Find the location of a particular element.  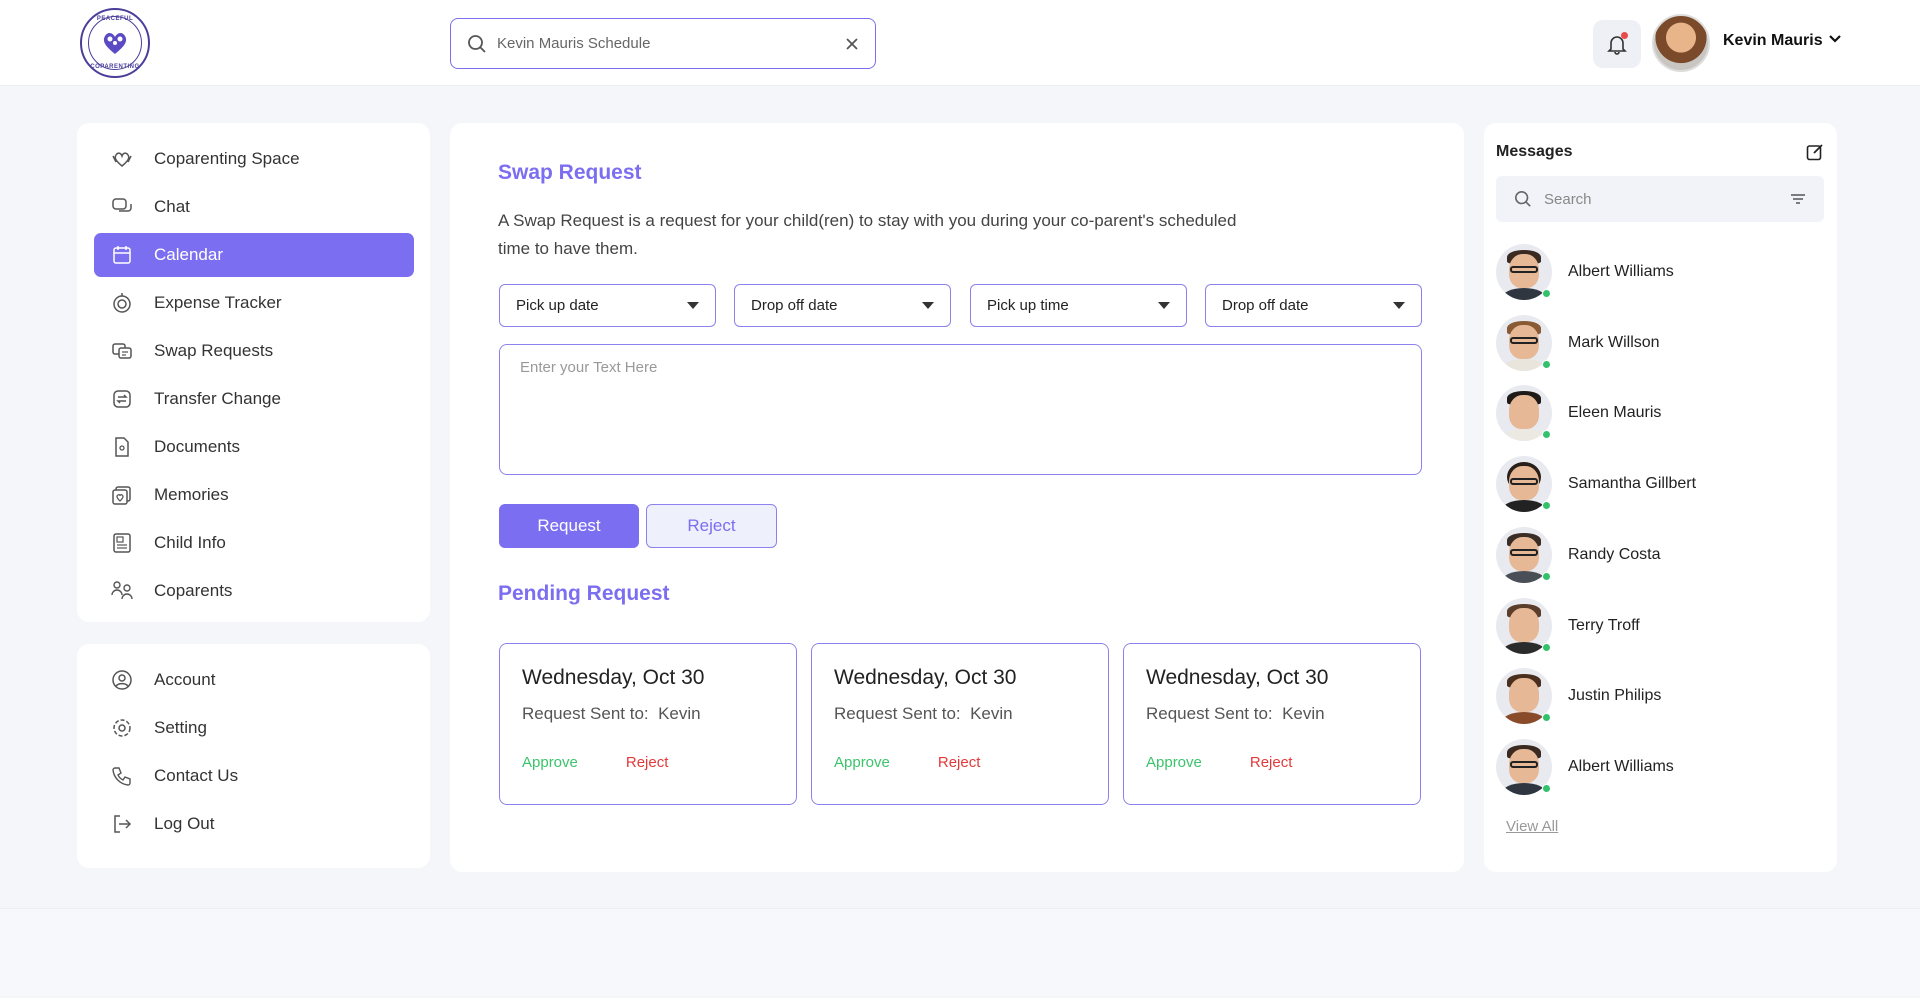

pickup-date-dropdown: Pick up date is located at coordinates (607, 305).